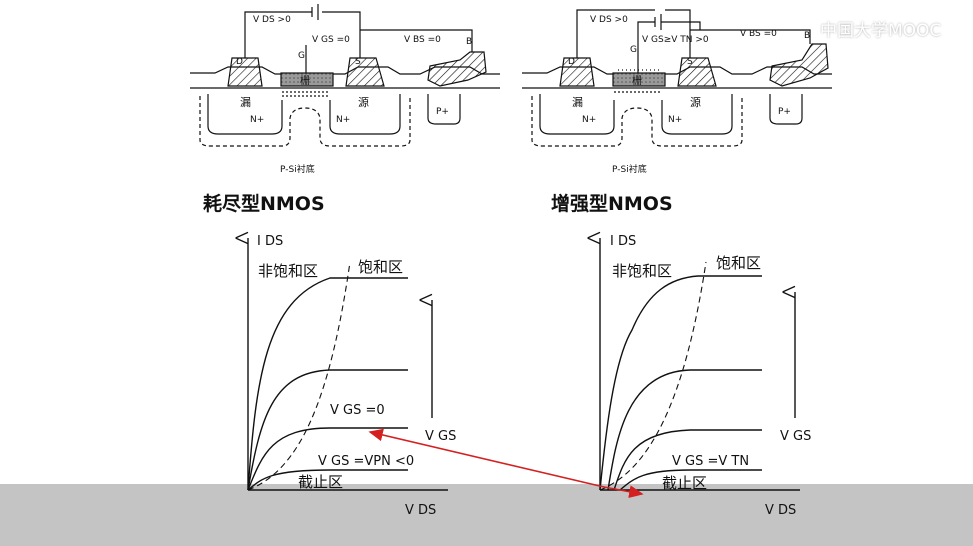  I want to click on right-region-linear: 非饱和区, so click(642, 271).